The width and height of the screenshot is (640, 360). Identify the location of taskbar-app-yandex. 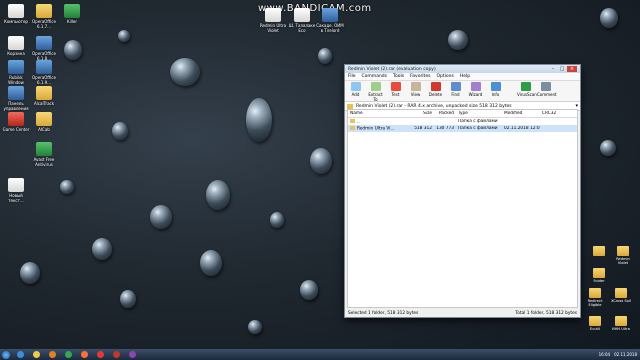
(100, 354).